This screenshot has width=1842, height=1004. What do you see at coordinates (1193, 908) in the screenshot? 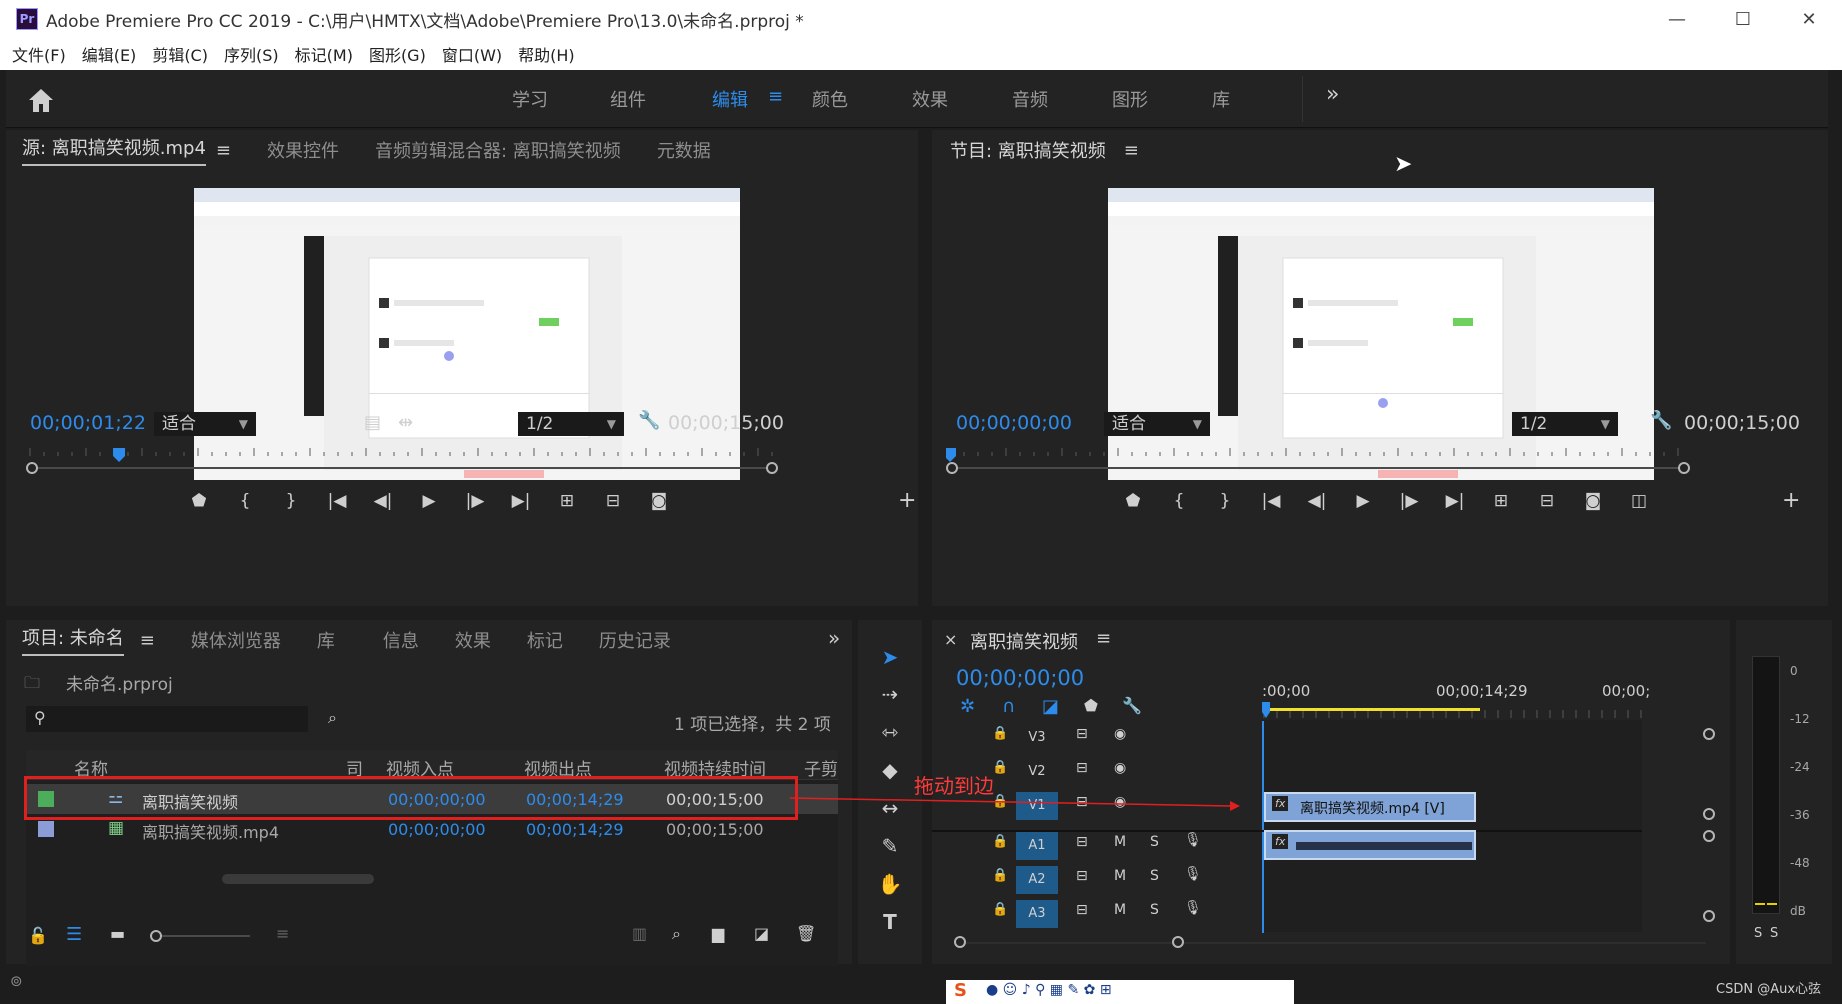
I see `microphone-icon: 🎙` at bounding box center [1193, 908].